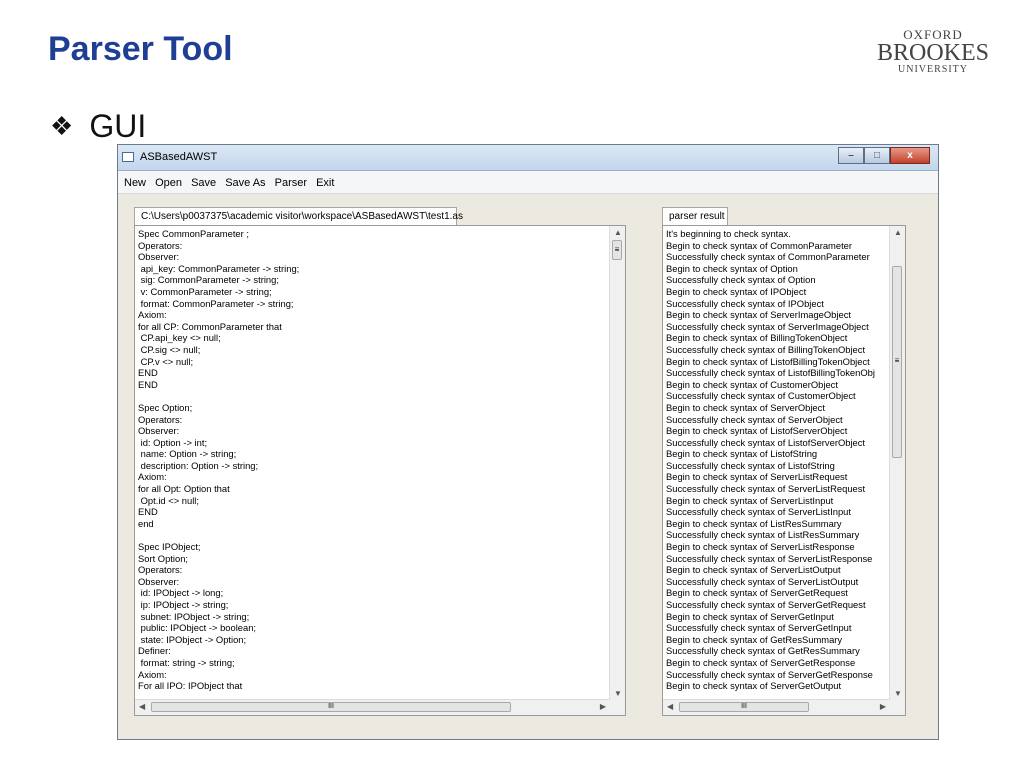  Describe the element at coordinates (166, 361) in the screenshot. I see `editor-line: CP.v <> null;` at that location.